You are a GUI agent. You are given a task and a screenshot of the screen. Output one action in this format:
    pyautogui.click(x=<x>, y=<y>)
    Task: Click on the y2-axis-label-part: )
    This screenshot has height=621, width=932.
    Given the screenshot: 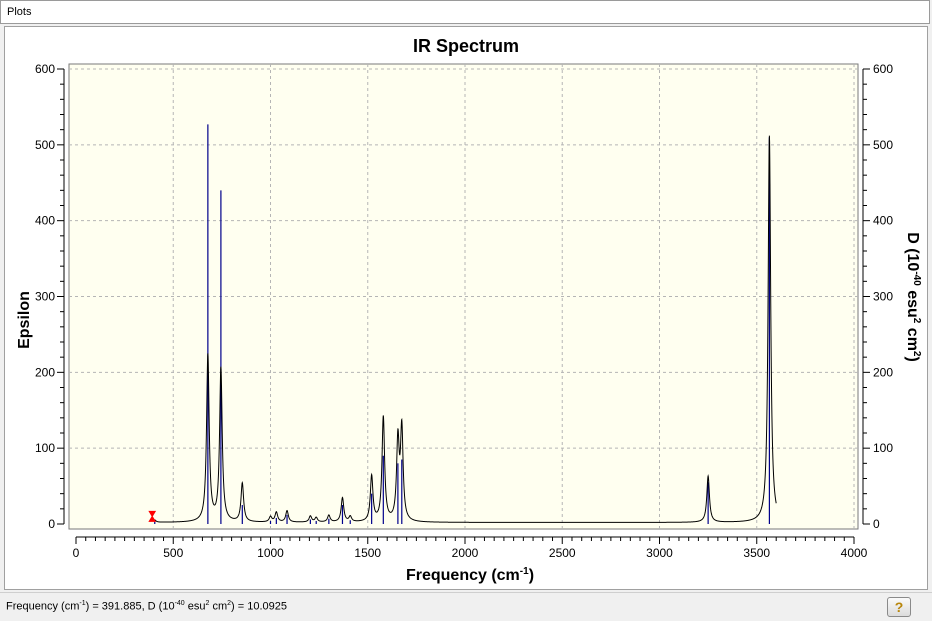 What is the action you would take?
    pyautogui.click(x=912, y=358)
    